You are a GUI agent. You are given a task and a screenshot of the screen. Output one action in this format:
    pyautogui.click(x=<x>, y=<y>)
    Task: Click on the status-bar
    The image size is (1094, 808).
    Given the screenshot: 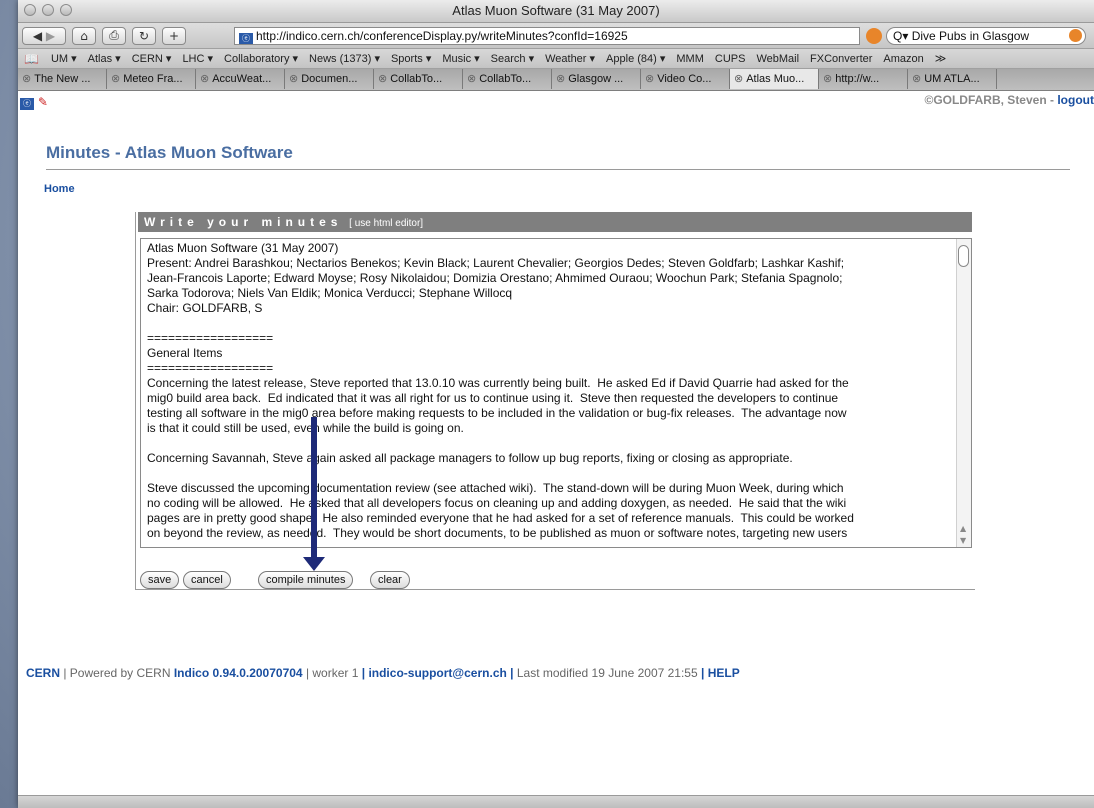 What is the action you would take?
    pyautogui.click(x=556, y=801)
    